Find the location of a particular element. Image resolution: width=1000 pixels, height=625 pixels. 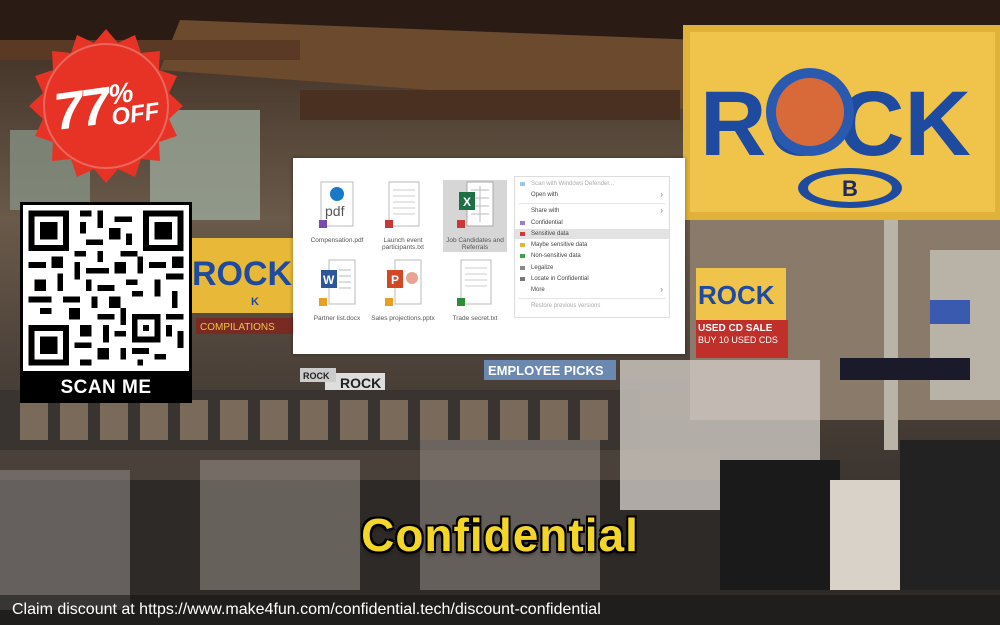

file-item: P Sales projections.pptx is located at coordinates (403, 290).